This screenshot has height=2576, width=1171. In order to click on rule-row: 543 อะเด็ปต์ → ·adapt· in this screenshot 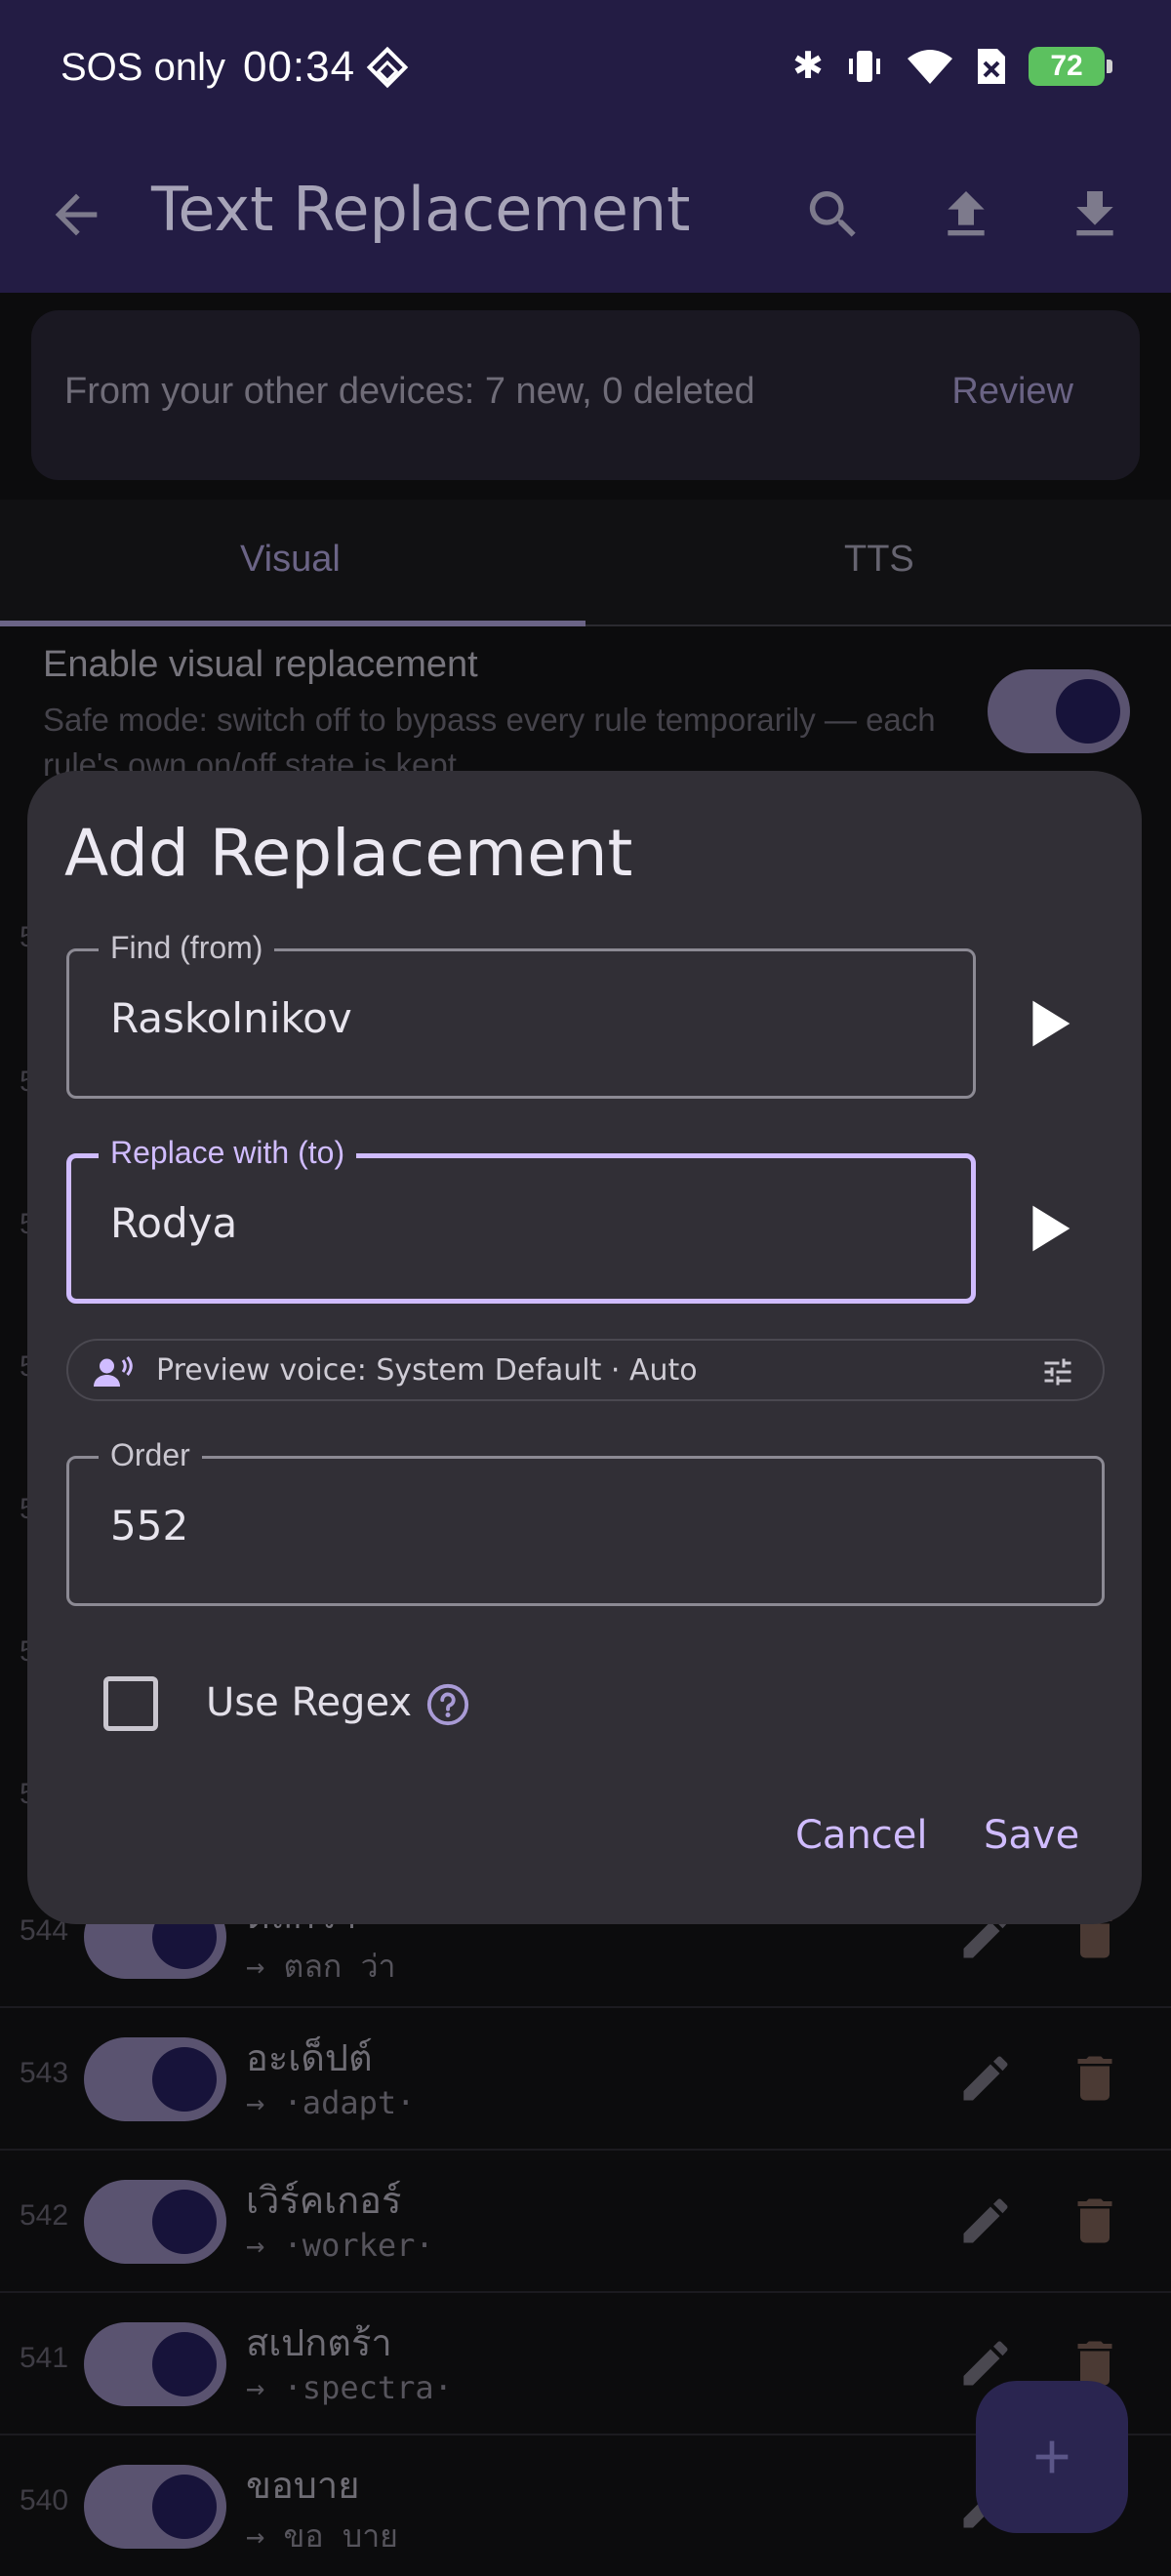, I will do `click(585, 2079)`.